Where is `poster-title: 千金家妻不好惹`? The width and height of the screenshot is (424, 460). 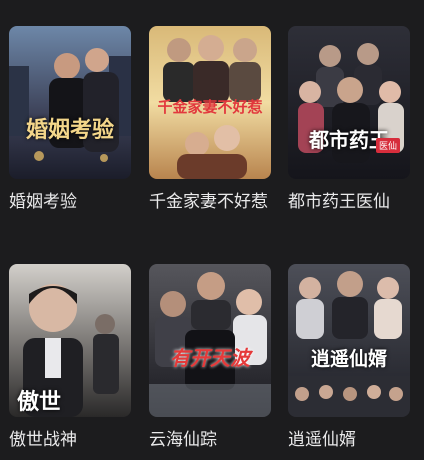 poster-title: 千金家妻不好惹 is located at coordinates (210, 107).